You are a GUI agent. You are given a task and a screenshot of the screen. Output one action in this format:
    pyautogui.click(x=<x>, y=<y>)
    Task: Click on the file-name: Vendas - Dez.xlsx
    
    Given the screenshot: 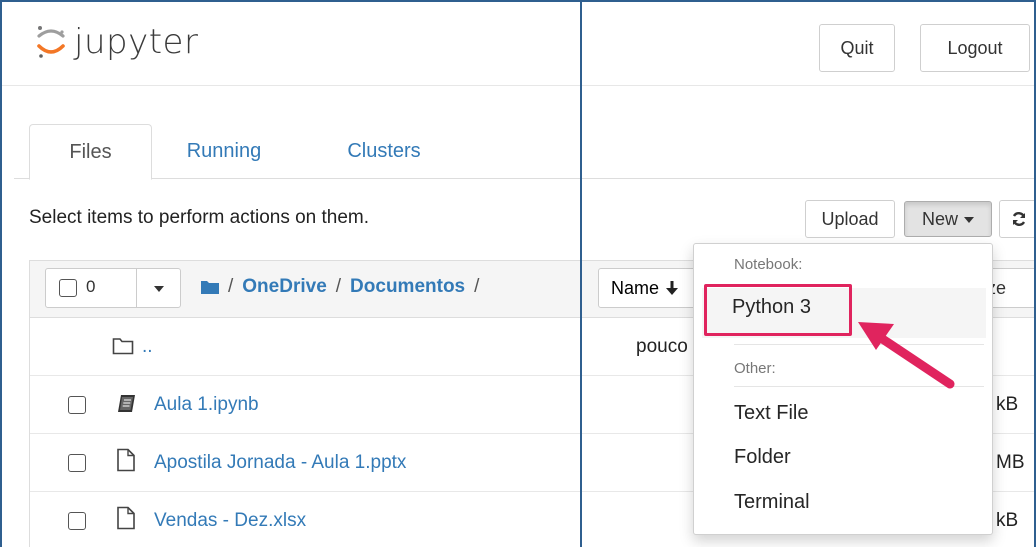 What is the action you would take?
    pyautogui.click(x=230, y=521)
    